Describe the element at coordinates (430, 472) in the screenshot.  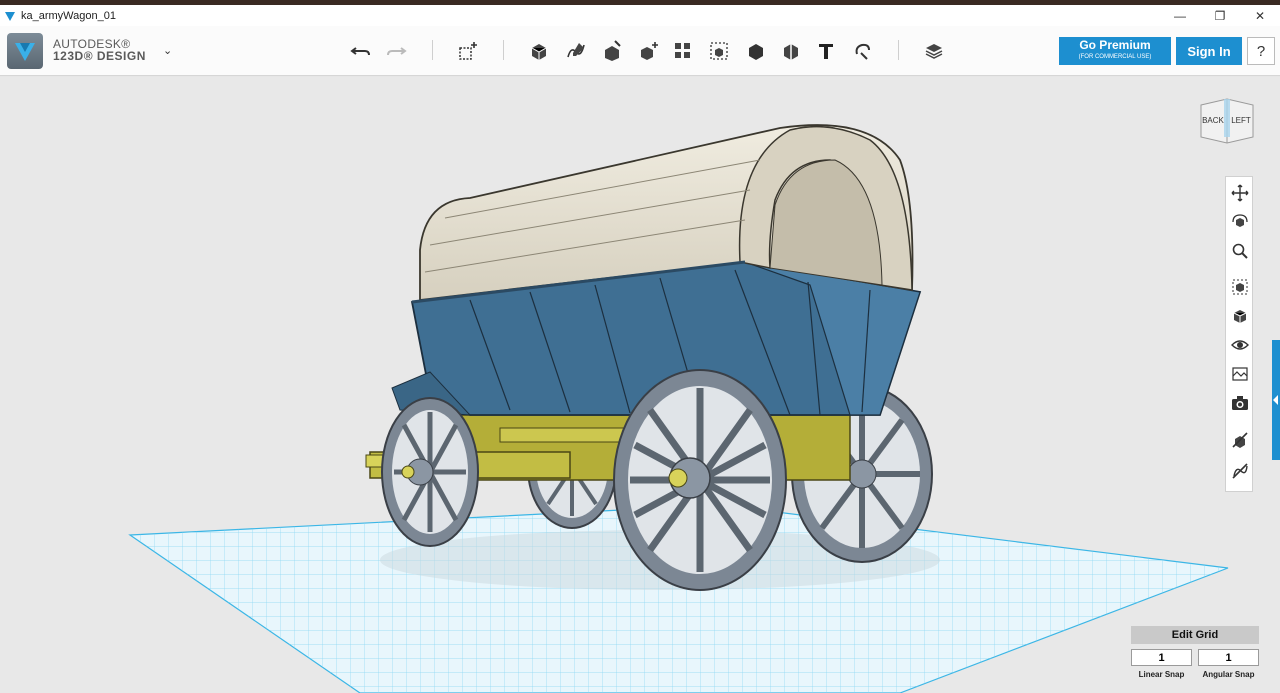
I see `wheel-rear-near` at that location.